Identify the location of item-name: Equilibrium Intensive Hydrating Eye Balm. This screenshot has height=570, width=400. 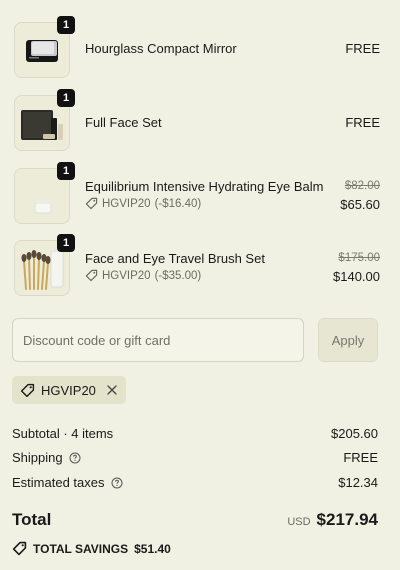
(204, 186).